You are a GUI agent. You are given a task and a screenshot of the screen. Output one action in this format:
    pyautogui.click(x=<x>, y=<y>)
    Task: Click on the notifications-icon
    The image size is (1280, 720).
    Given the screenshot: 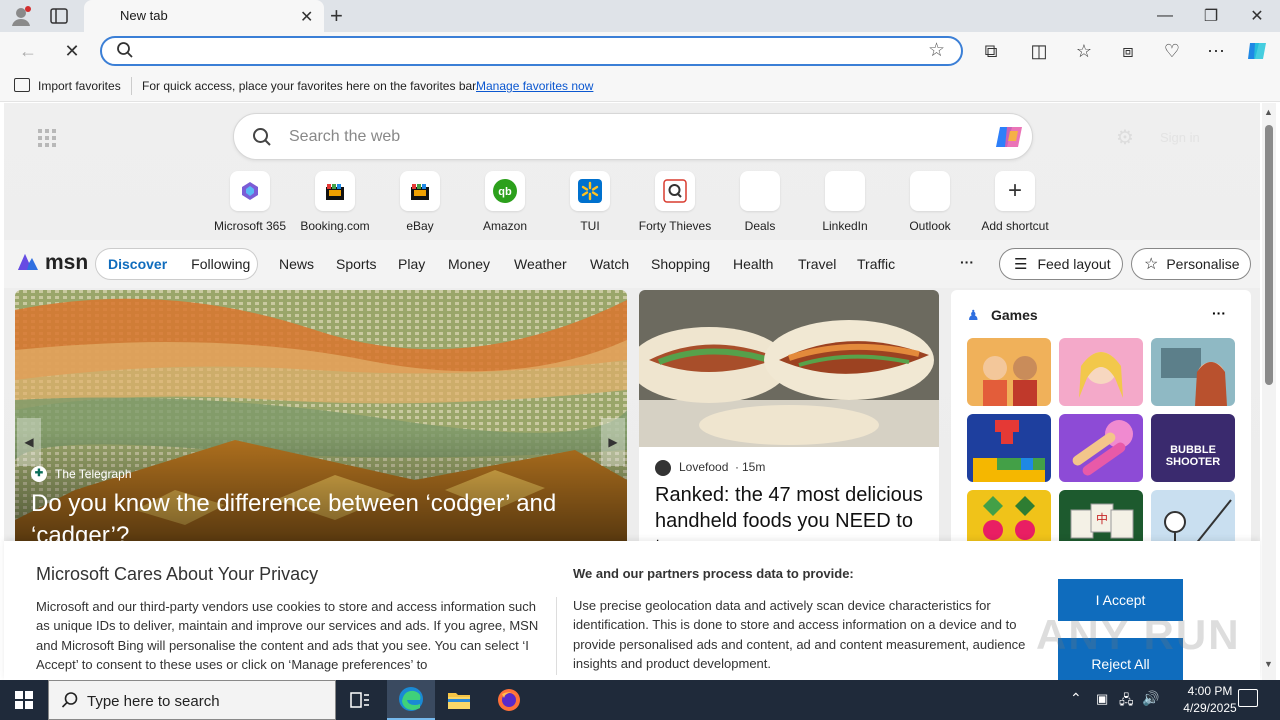 What is the action you would take?
    pyautogui.click(x=1248, y=698)
    